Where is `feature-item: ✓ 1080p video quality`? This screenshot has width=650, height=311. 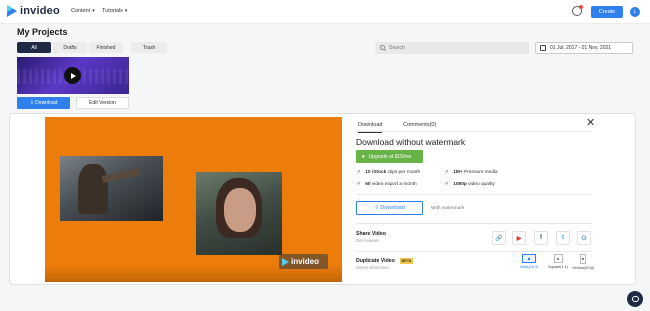 feature-item: ✓ 1080p video quality is located at coordinates (470, 184).